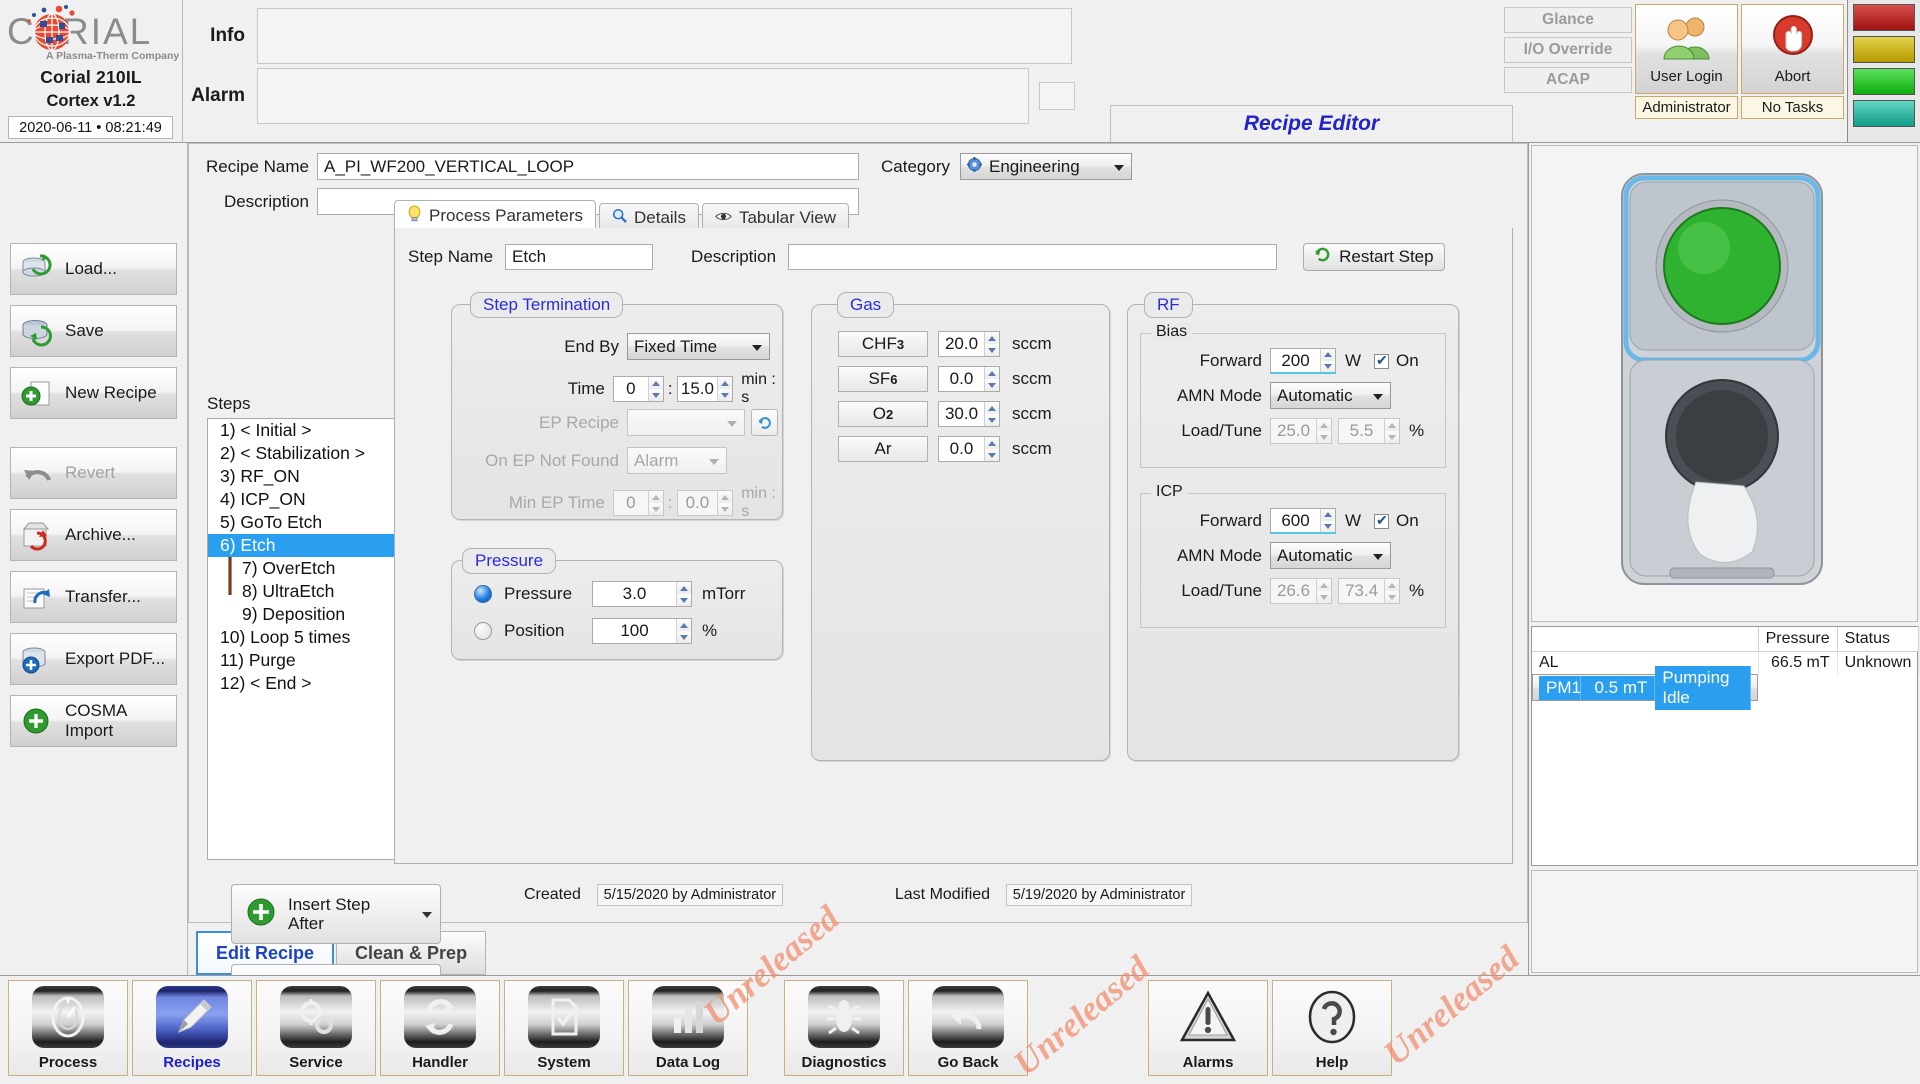  What do you see at coordinates (1381, 360) in the screenshot?
I see `bias-on-checkbox` at bounding box center [1381, 360].